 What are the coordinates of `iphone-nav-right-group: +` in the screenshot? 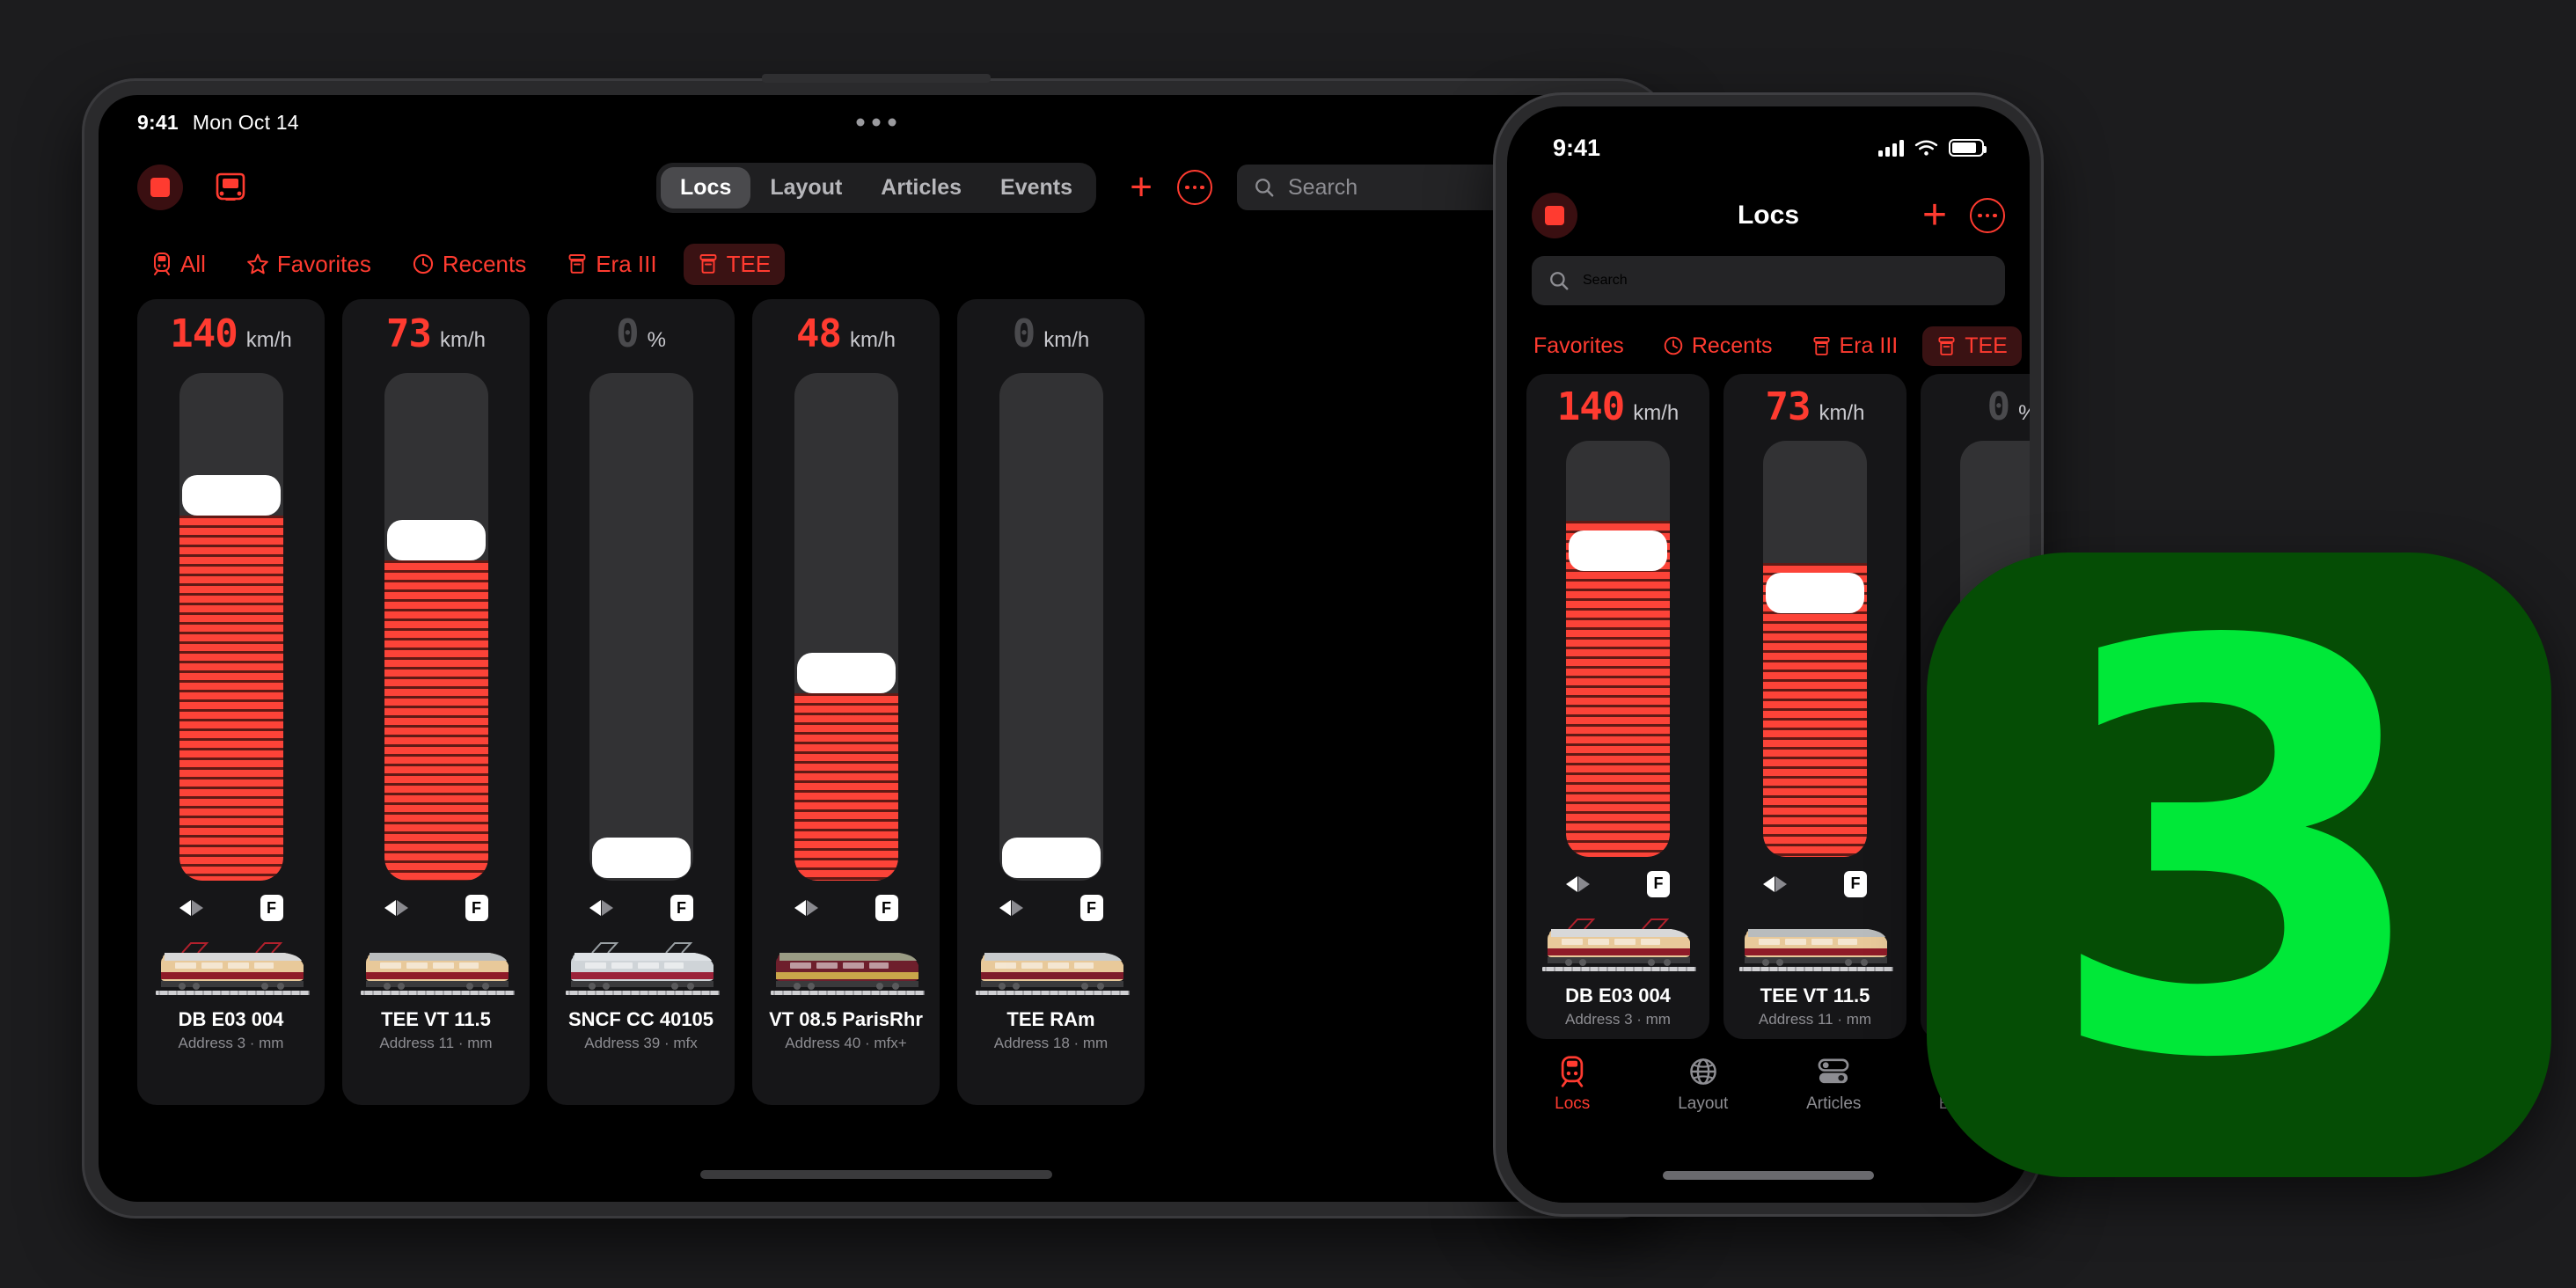 It's located at (1963, 215).